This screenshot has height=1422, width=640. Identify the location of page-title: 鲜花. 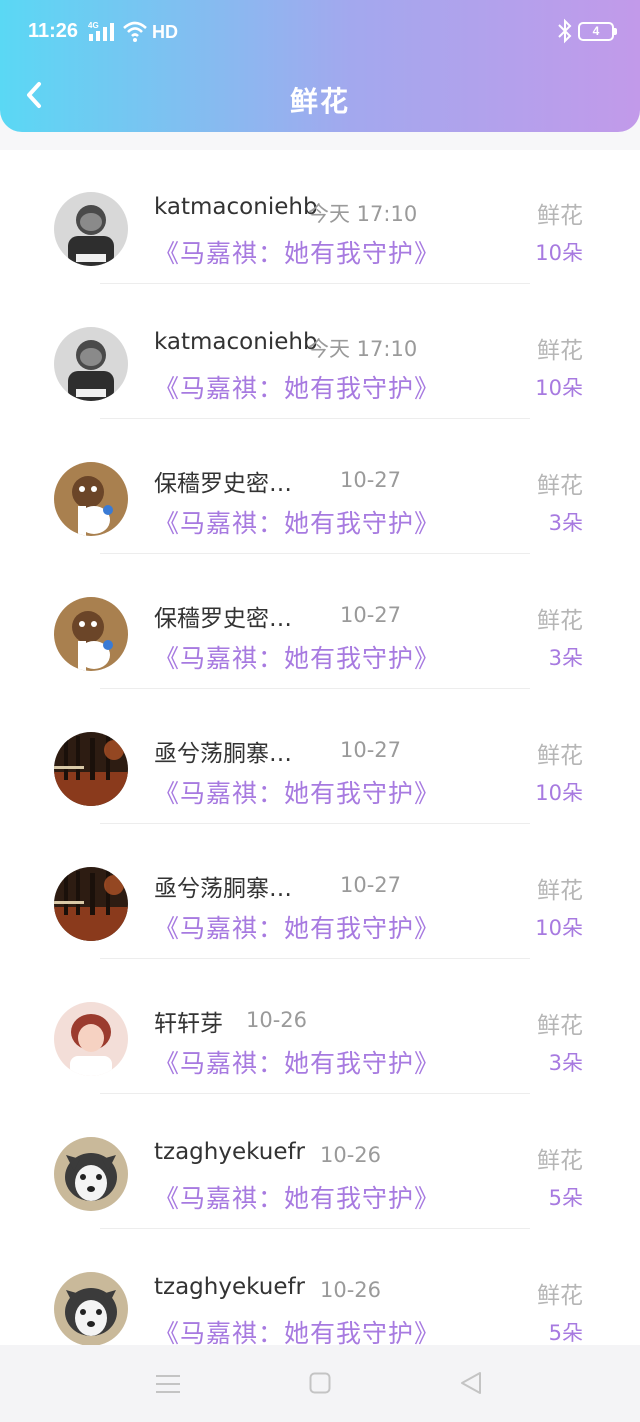
(319, 101).